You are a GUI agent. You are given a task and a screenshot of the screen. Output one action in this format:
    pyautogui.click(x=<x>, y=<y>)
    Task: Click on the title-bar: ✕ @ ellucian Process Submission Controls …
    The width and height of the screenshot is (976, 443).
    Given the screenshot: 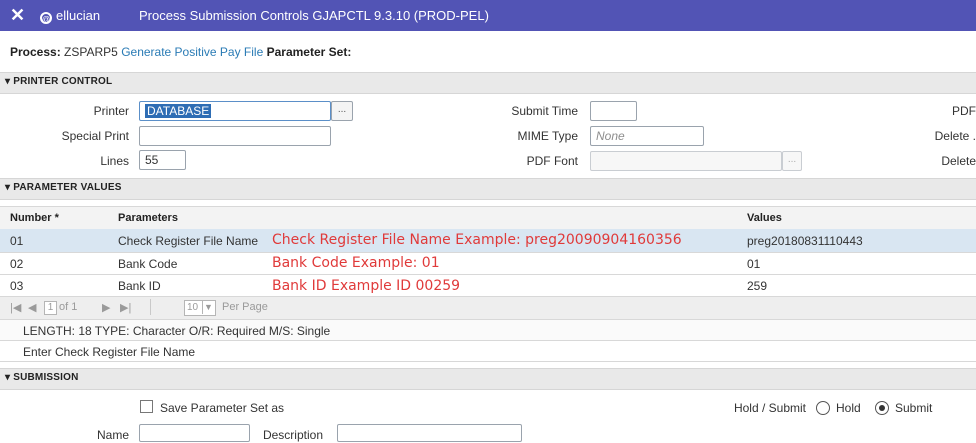 What is the action you would take?
    pyautogui.click(x=488, y=15)
    